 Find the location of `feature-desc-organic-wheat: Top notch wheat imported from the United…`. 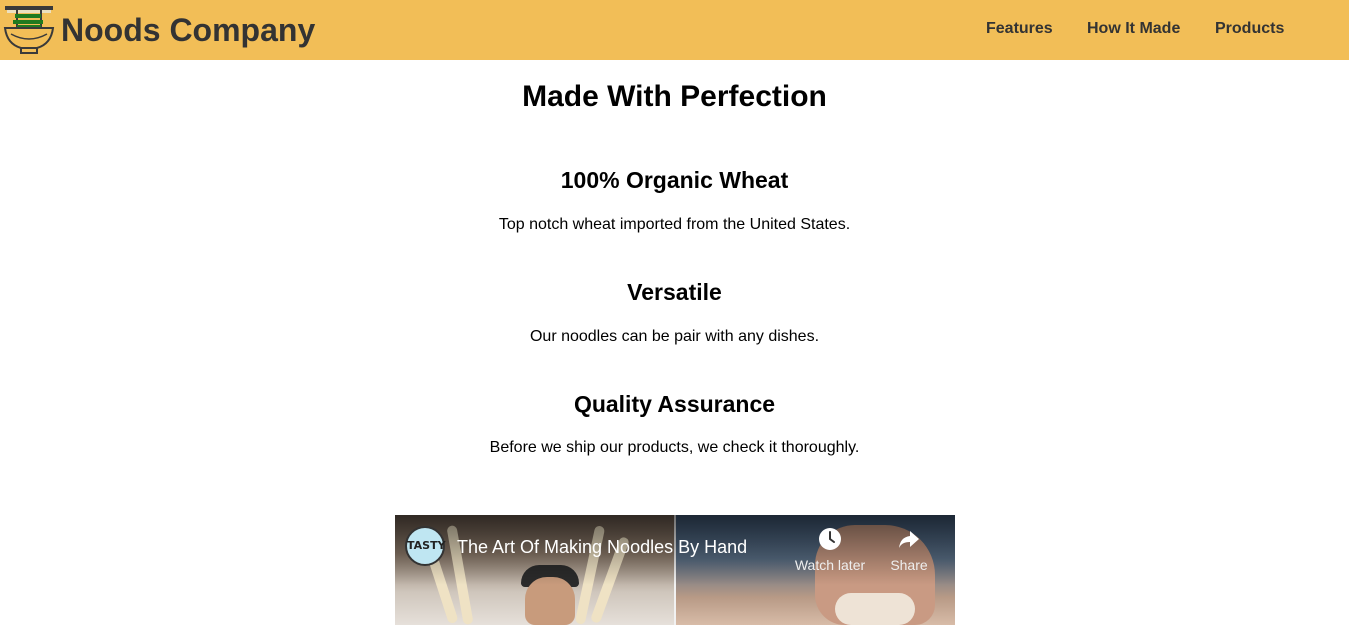

feature-desc-organic-wheat: Top notch wheat imported from the United… is located at coordinates (674, 224).